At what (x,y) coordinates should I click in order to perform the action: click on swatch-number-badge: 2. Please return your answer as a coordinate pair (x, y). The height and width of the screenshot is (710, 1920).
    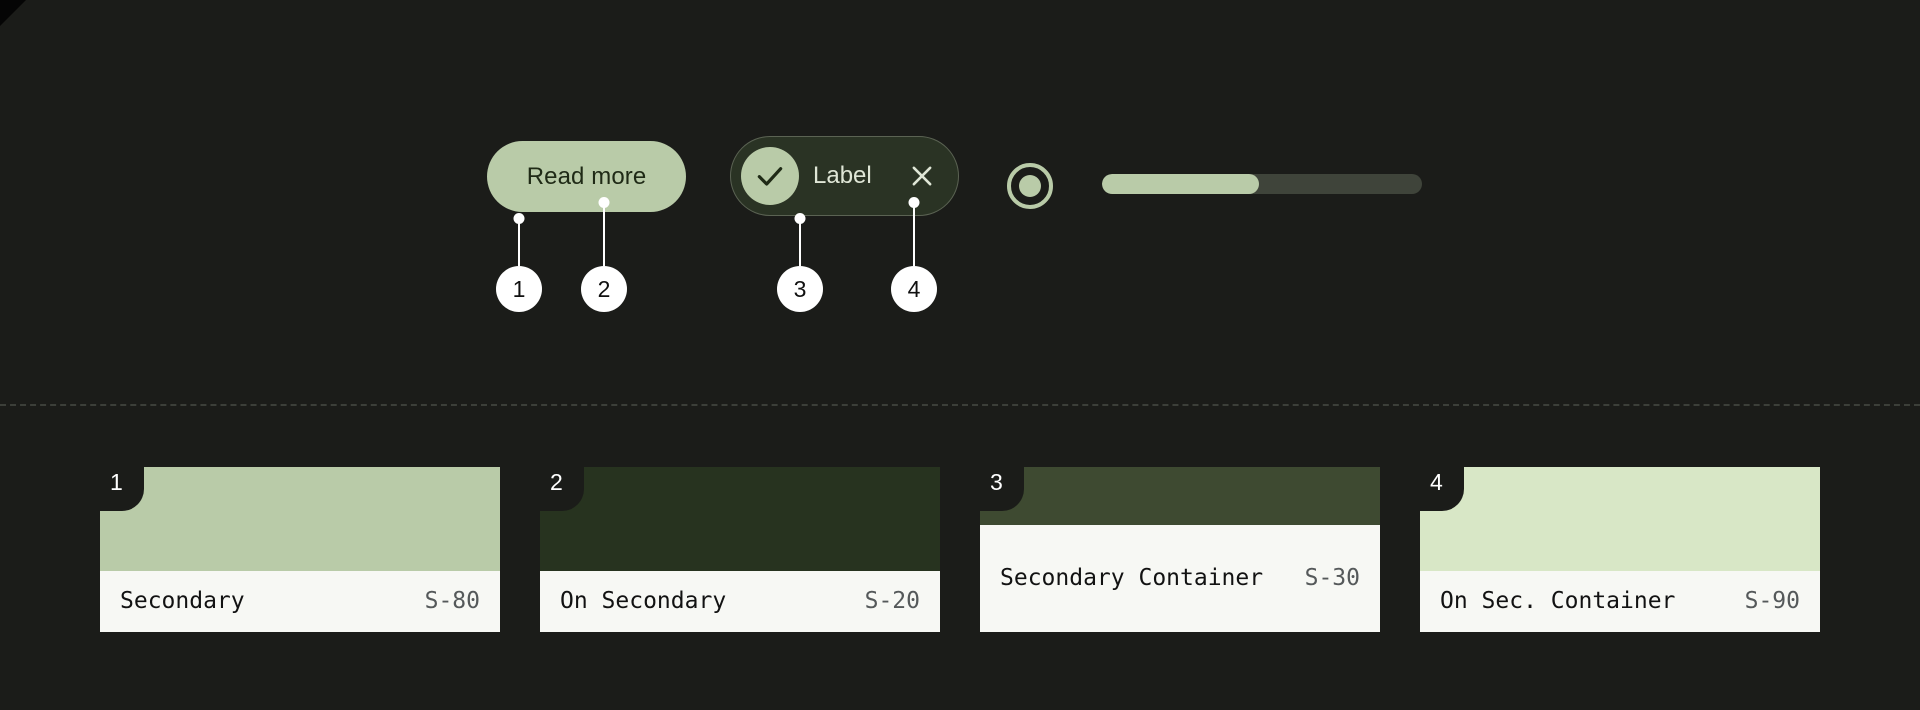
    Looking at the image, I should click on (562, 489).